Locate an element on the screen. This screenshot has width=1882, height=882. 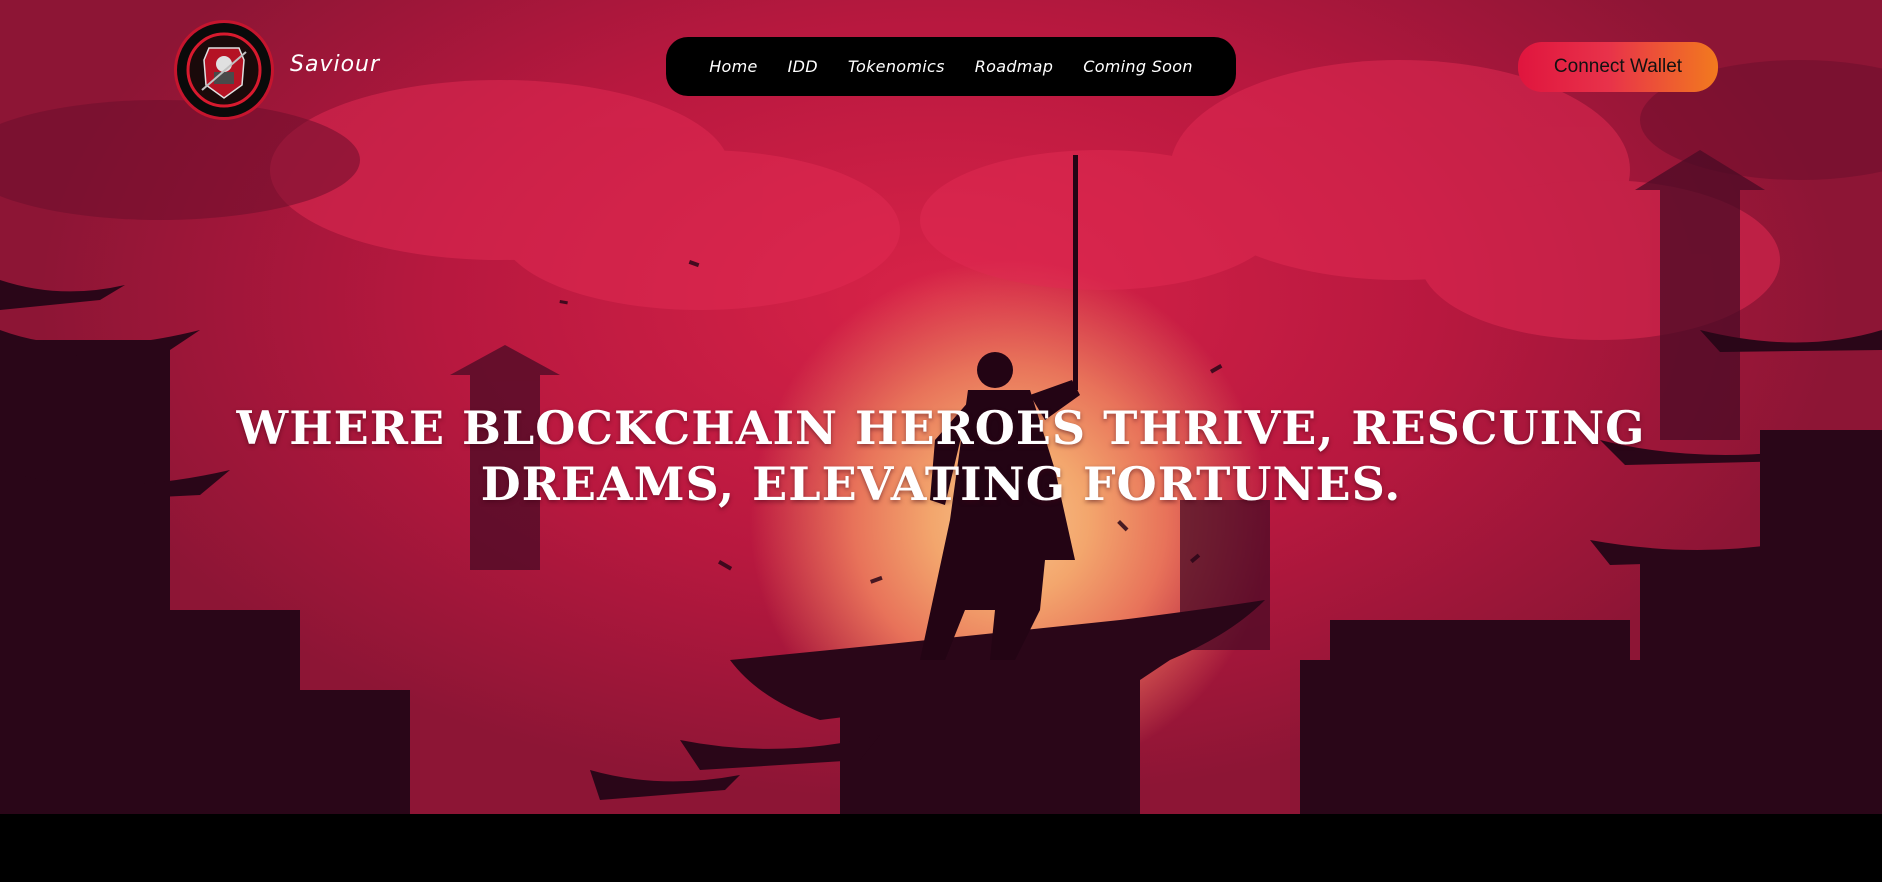
nav-item-roadmap: Roadmap is located at coordinates (1014, 66).